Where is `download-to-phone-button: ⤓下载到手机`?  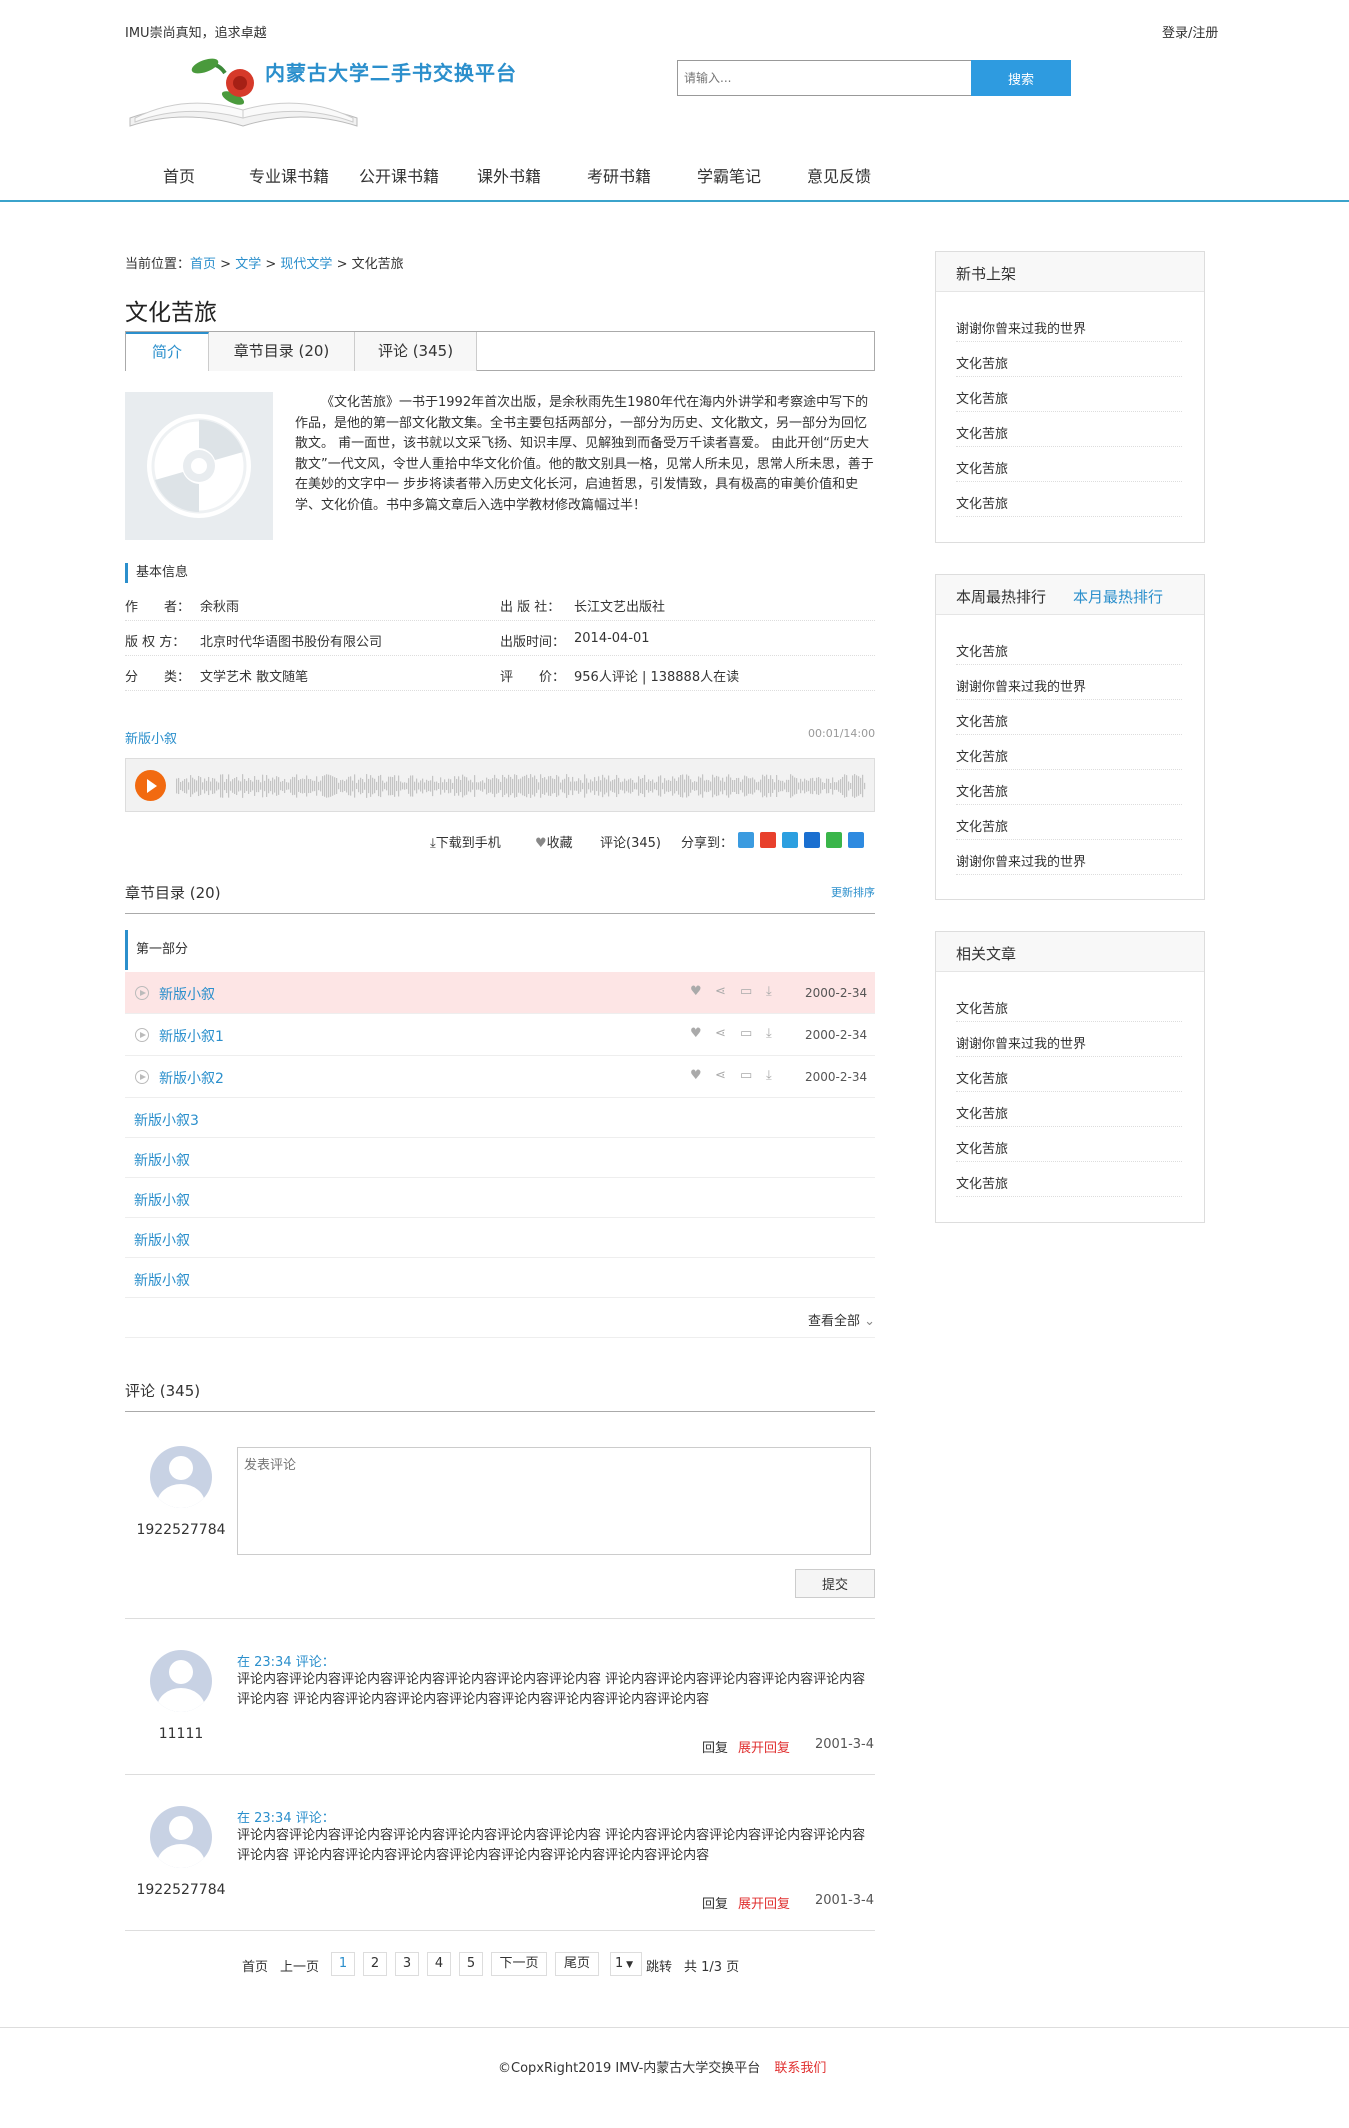 download-to-phone-button: ⤓下载到手机 is located at coordinates (465, 841).